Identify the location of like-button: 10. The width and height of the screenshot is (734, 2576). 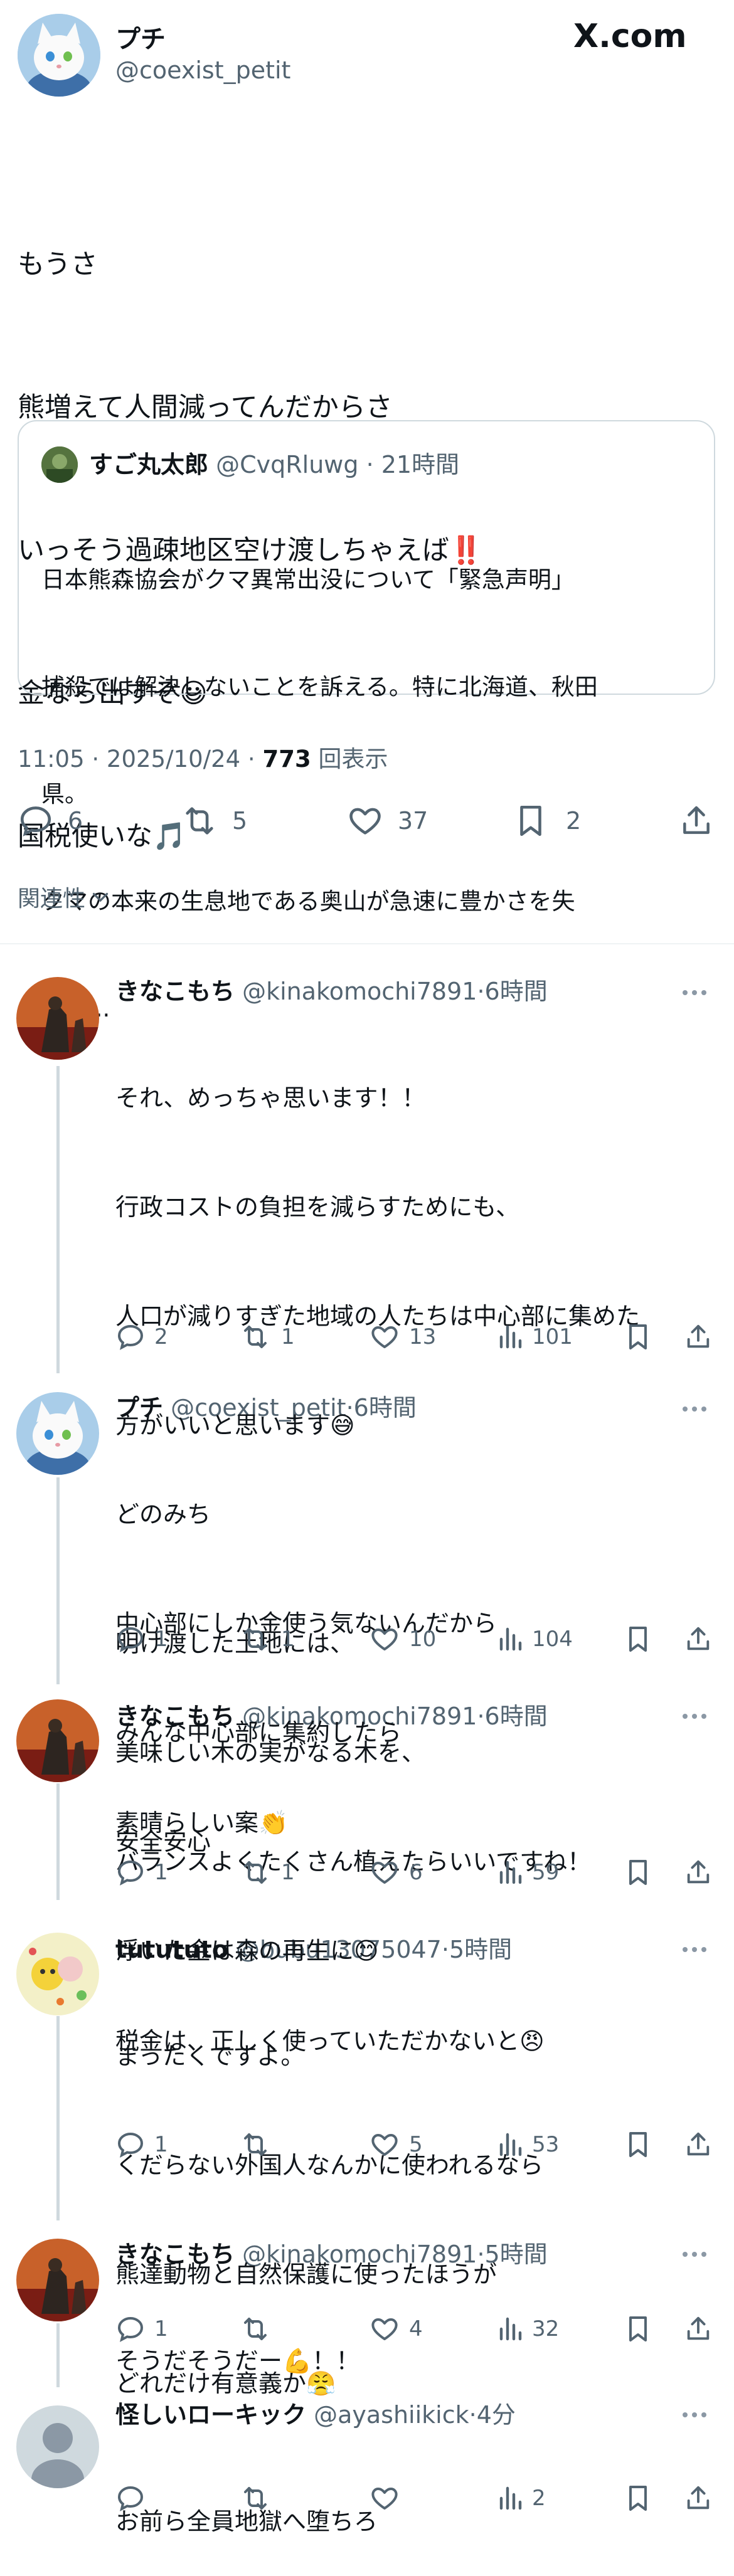
(402, 1639).